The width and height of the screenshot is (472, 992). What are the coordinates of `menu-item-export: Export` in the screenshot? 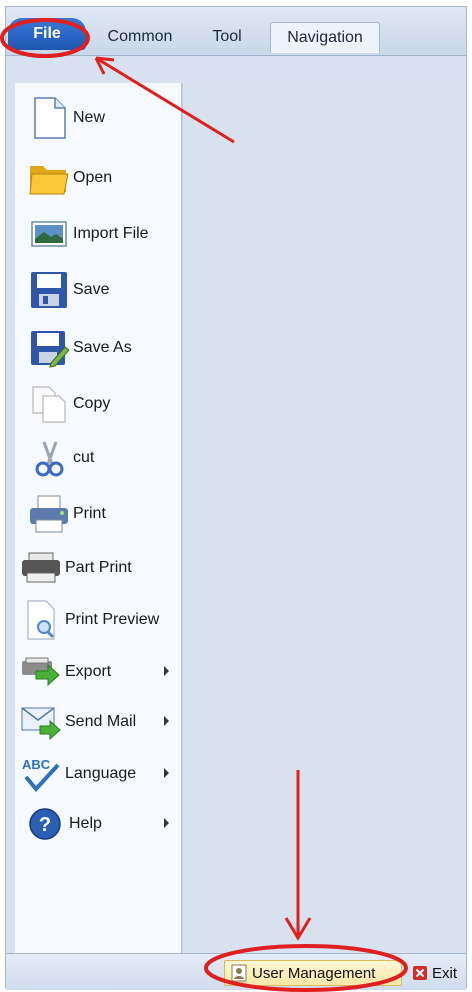 It's located at (96, 672).